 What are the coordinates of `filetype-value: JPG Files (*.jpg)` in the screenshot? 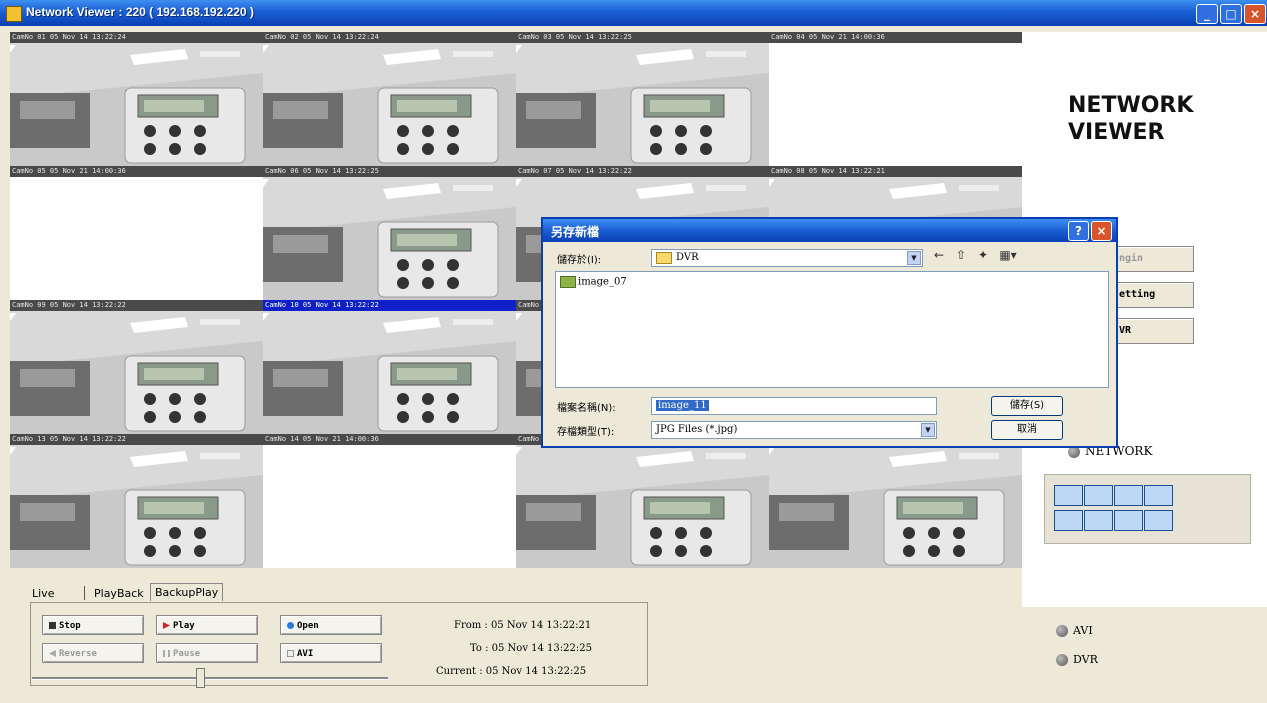 It's located at (697, 429).